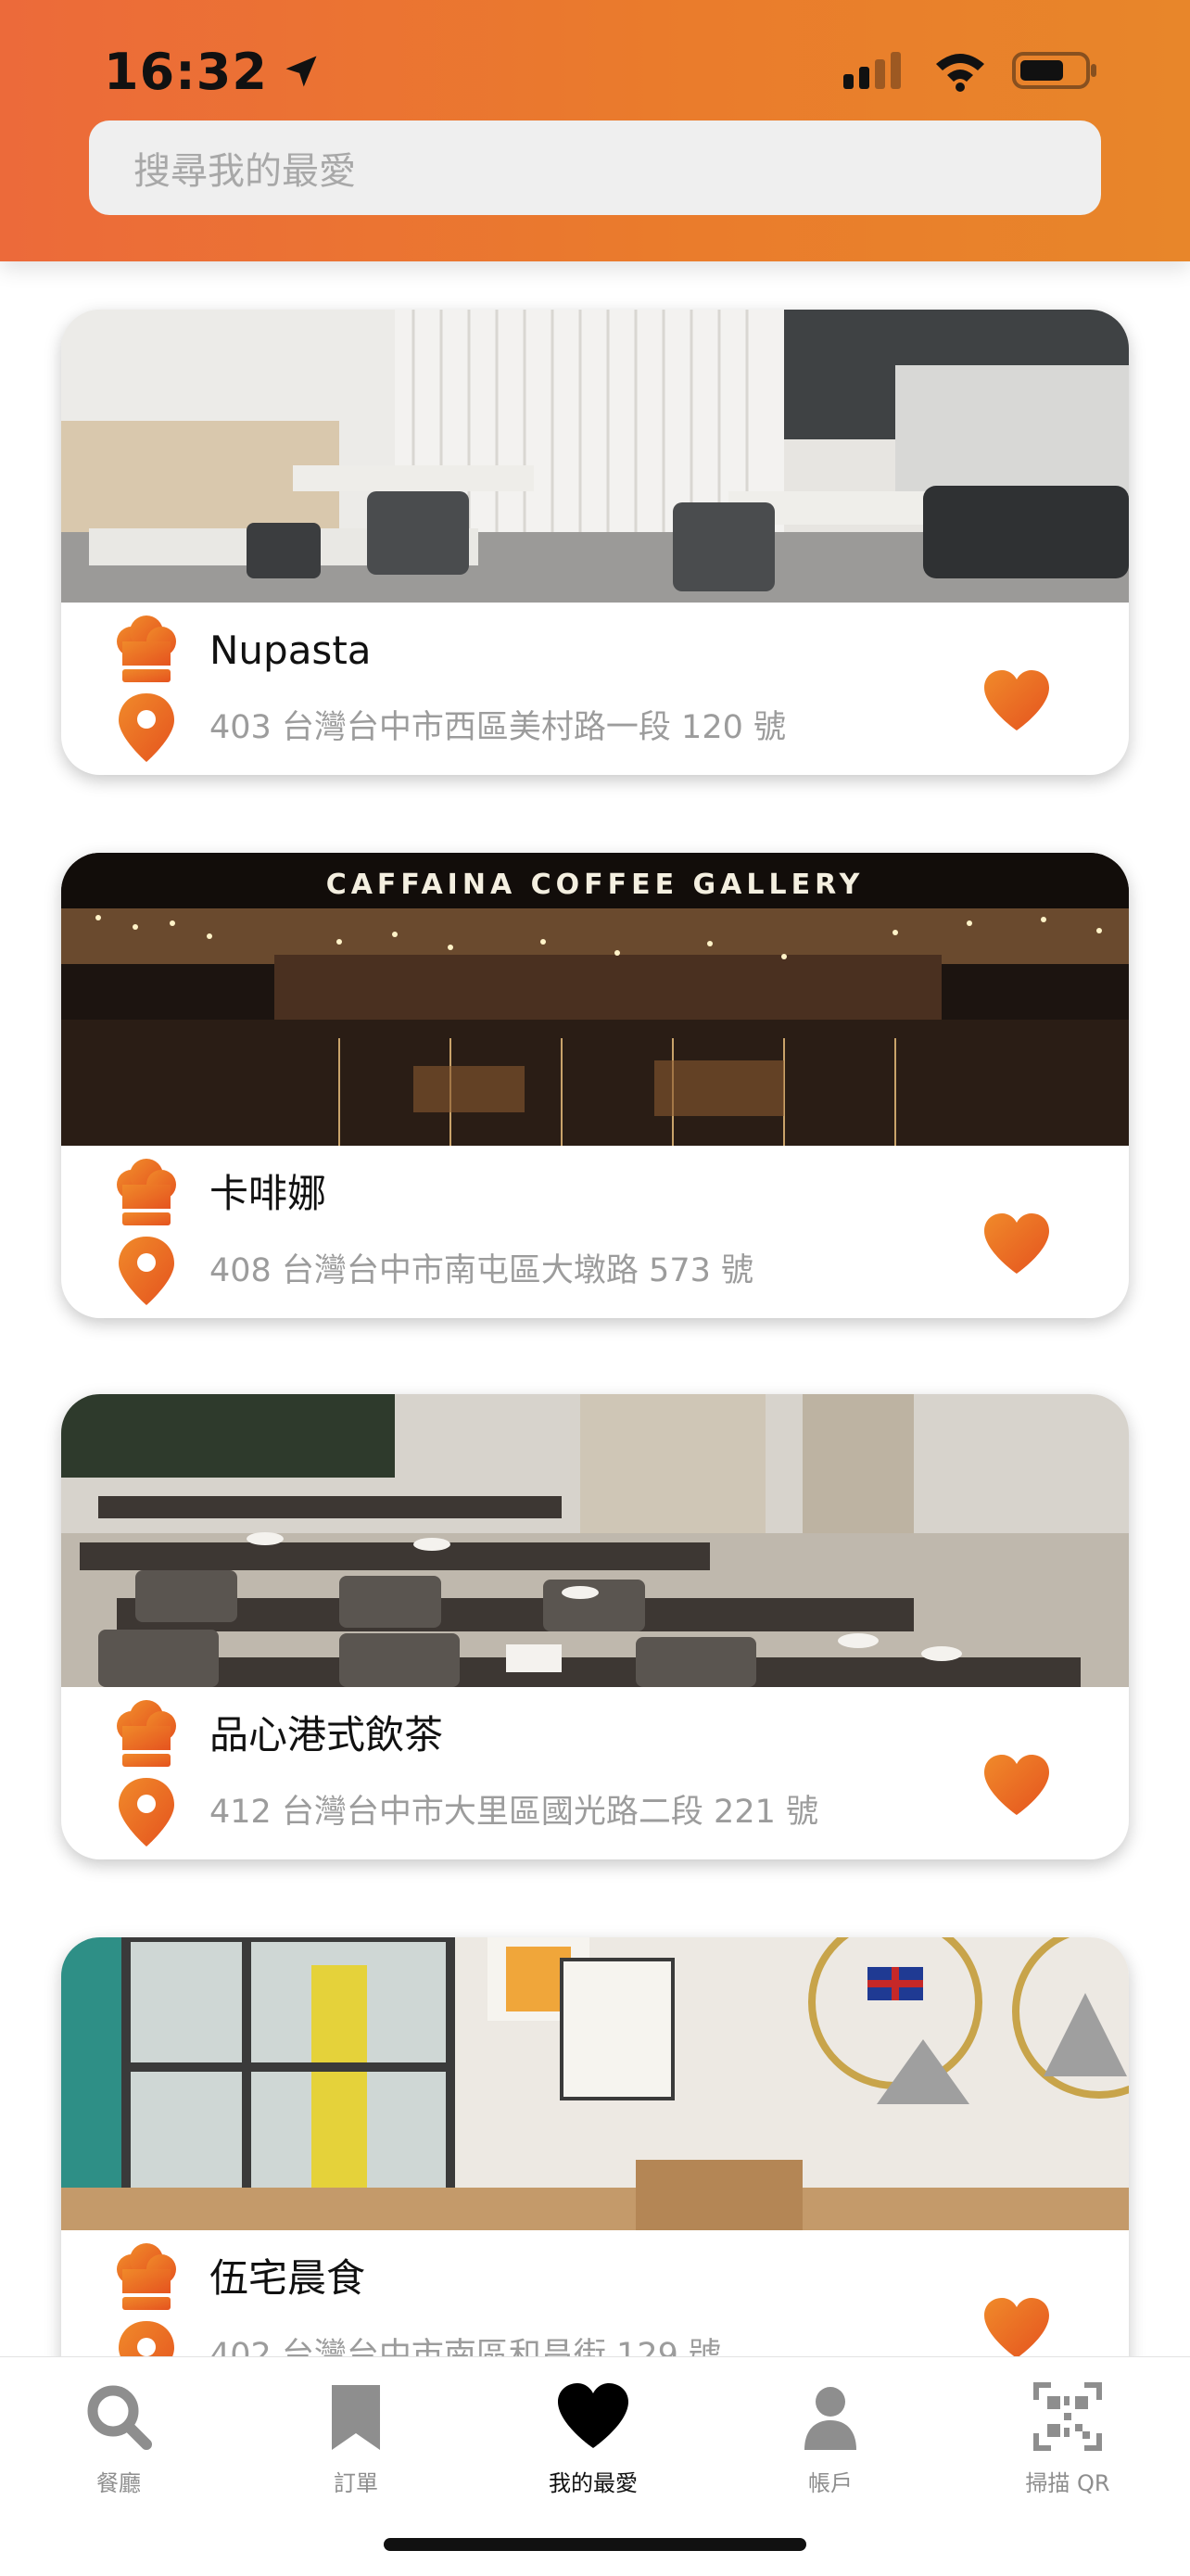  What do you see at coordinates (1067, 2483) in the screenshot?
I see `tab-label: 掃描 QR` at bounding box center [1067, 2483].